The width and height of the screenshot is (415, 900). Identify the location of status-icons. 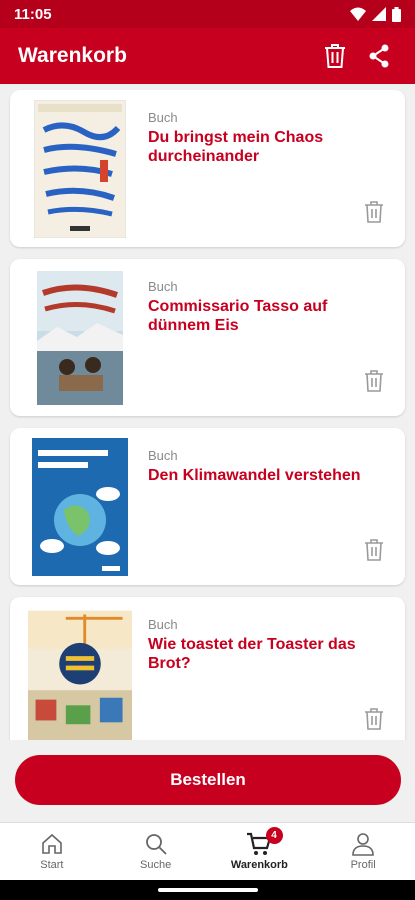
(375, 14).